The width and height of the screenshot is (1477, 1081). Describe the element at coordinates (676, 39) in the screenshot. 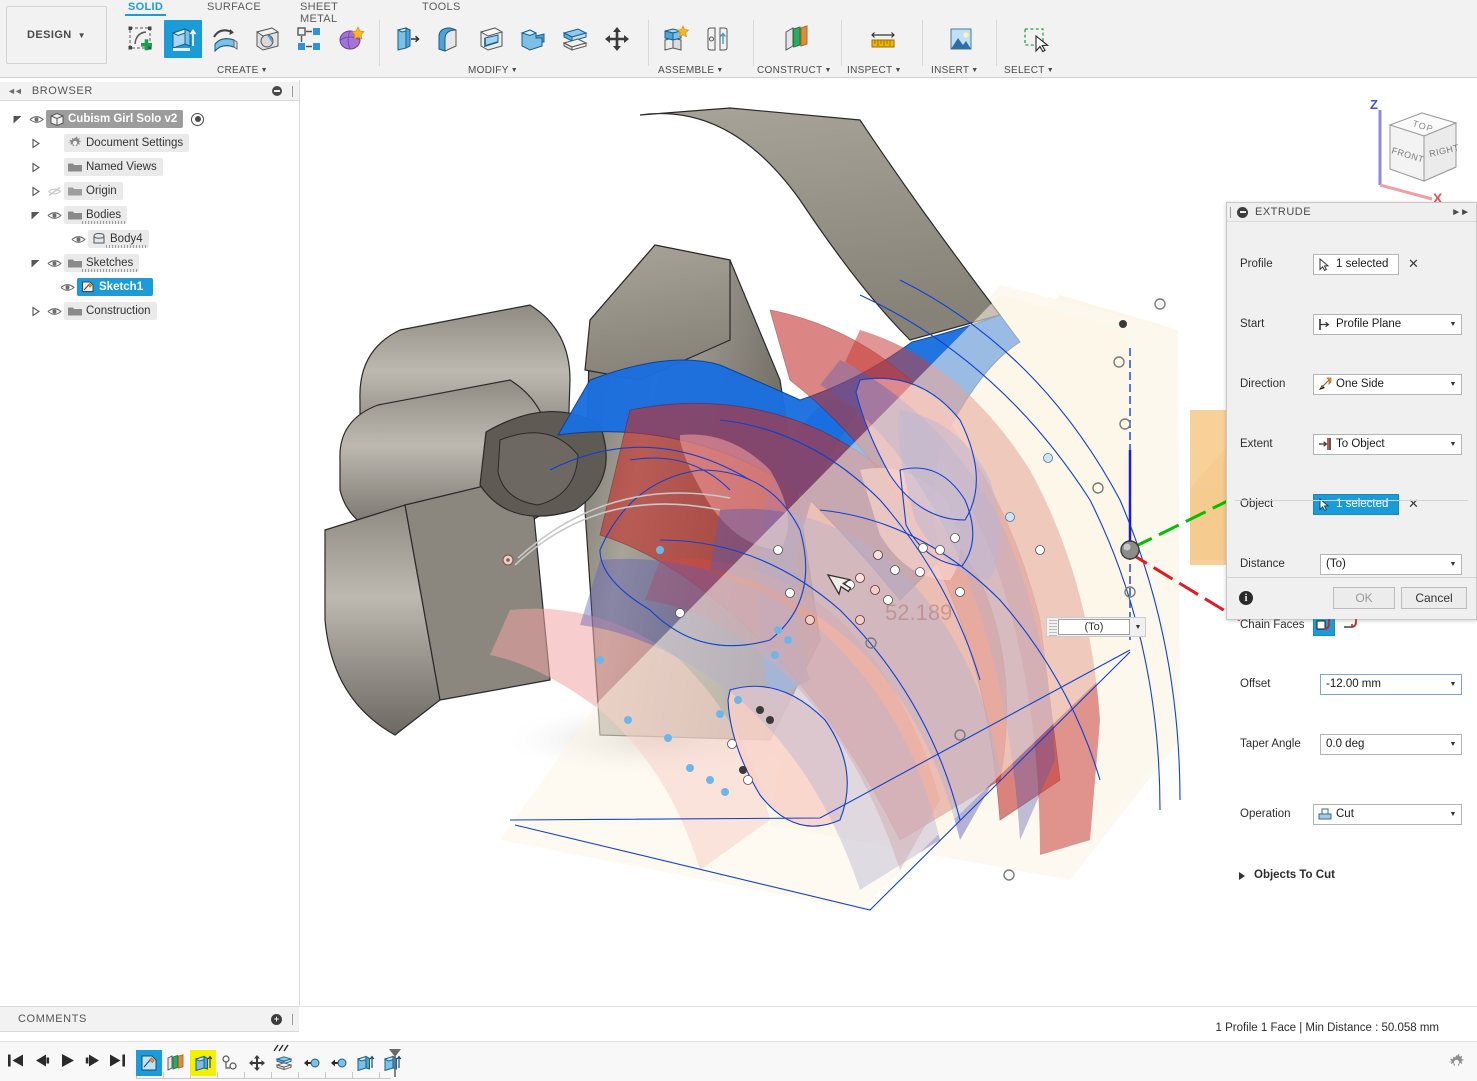

I see `new-component-icon` at that location.